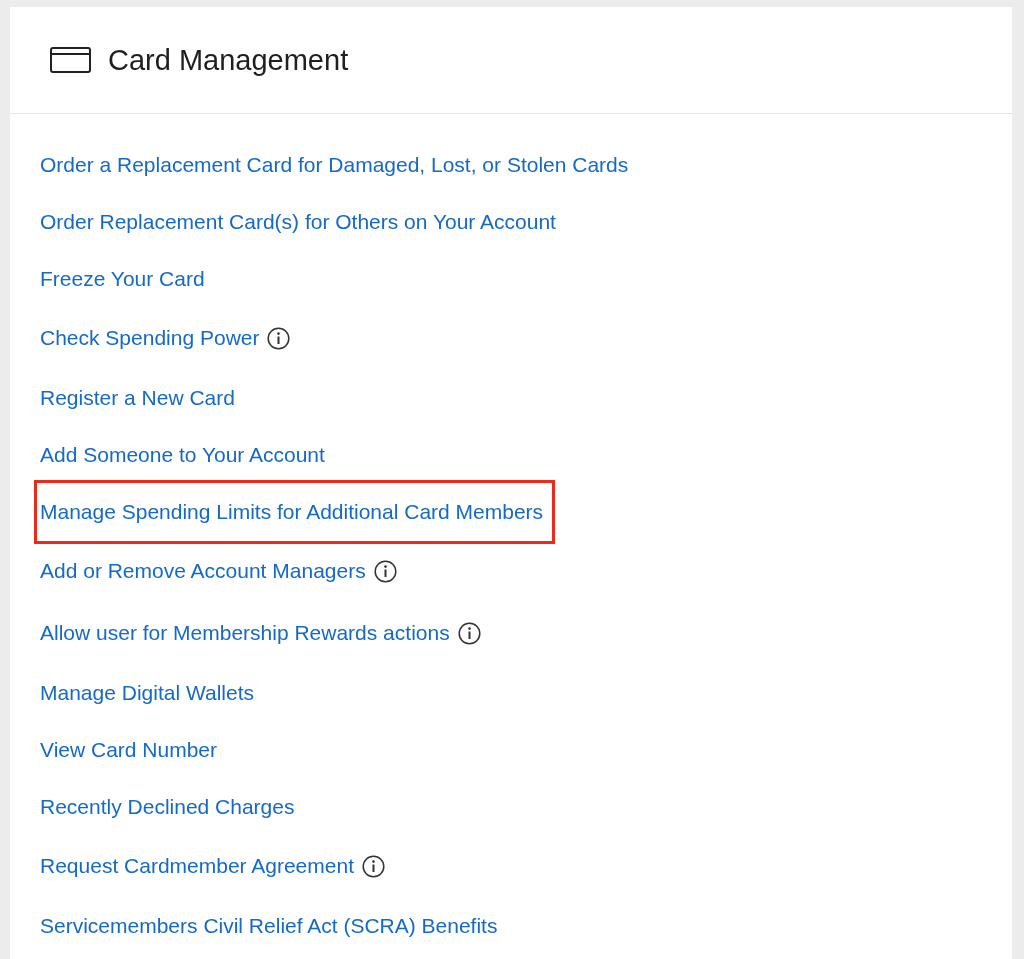 This screenshot has width=1024, height=959. I want to click on action-link: Add or Remove Account Managers, so click(203, 571).